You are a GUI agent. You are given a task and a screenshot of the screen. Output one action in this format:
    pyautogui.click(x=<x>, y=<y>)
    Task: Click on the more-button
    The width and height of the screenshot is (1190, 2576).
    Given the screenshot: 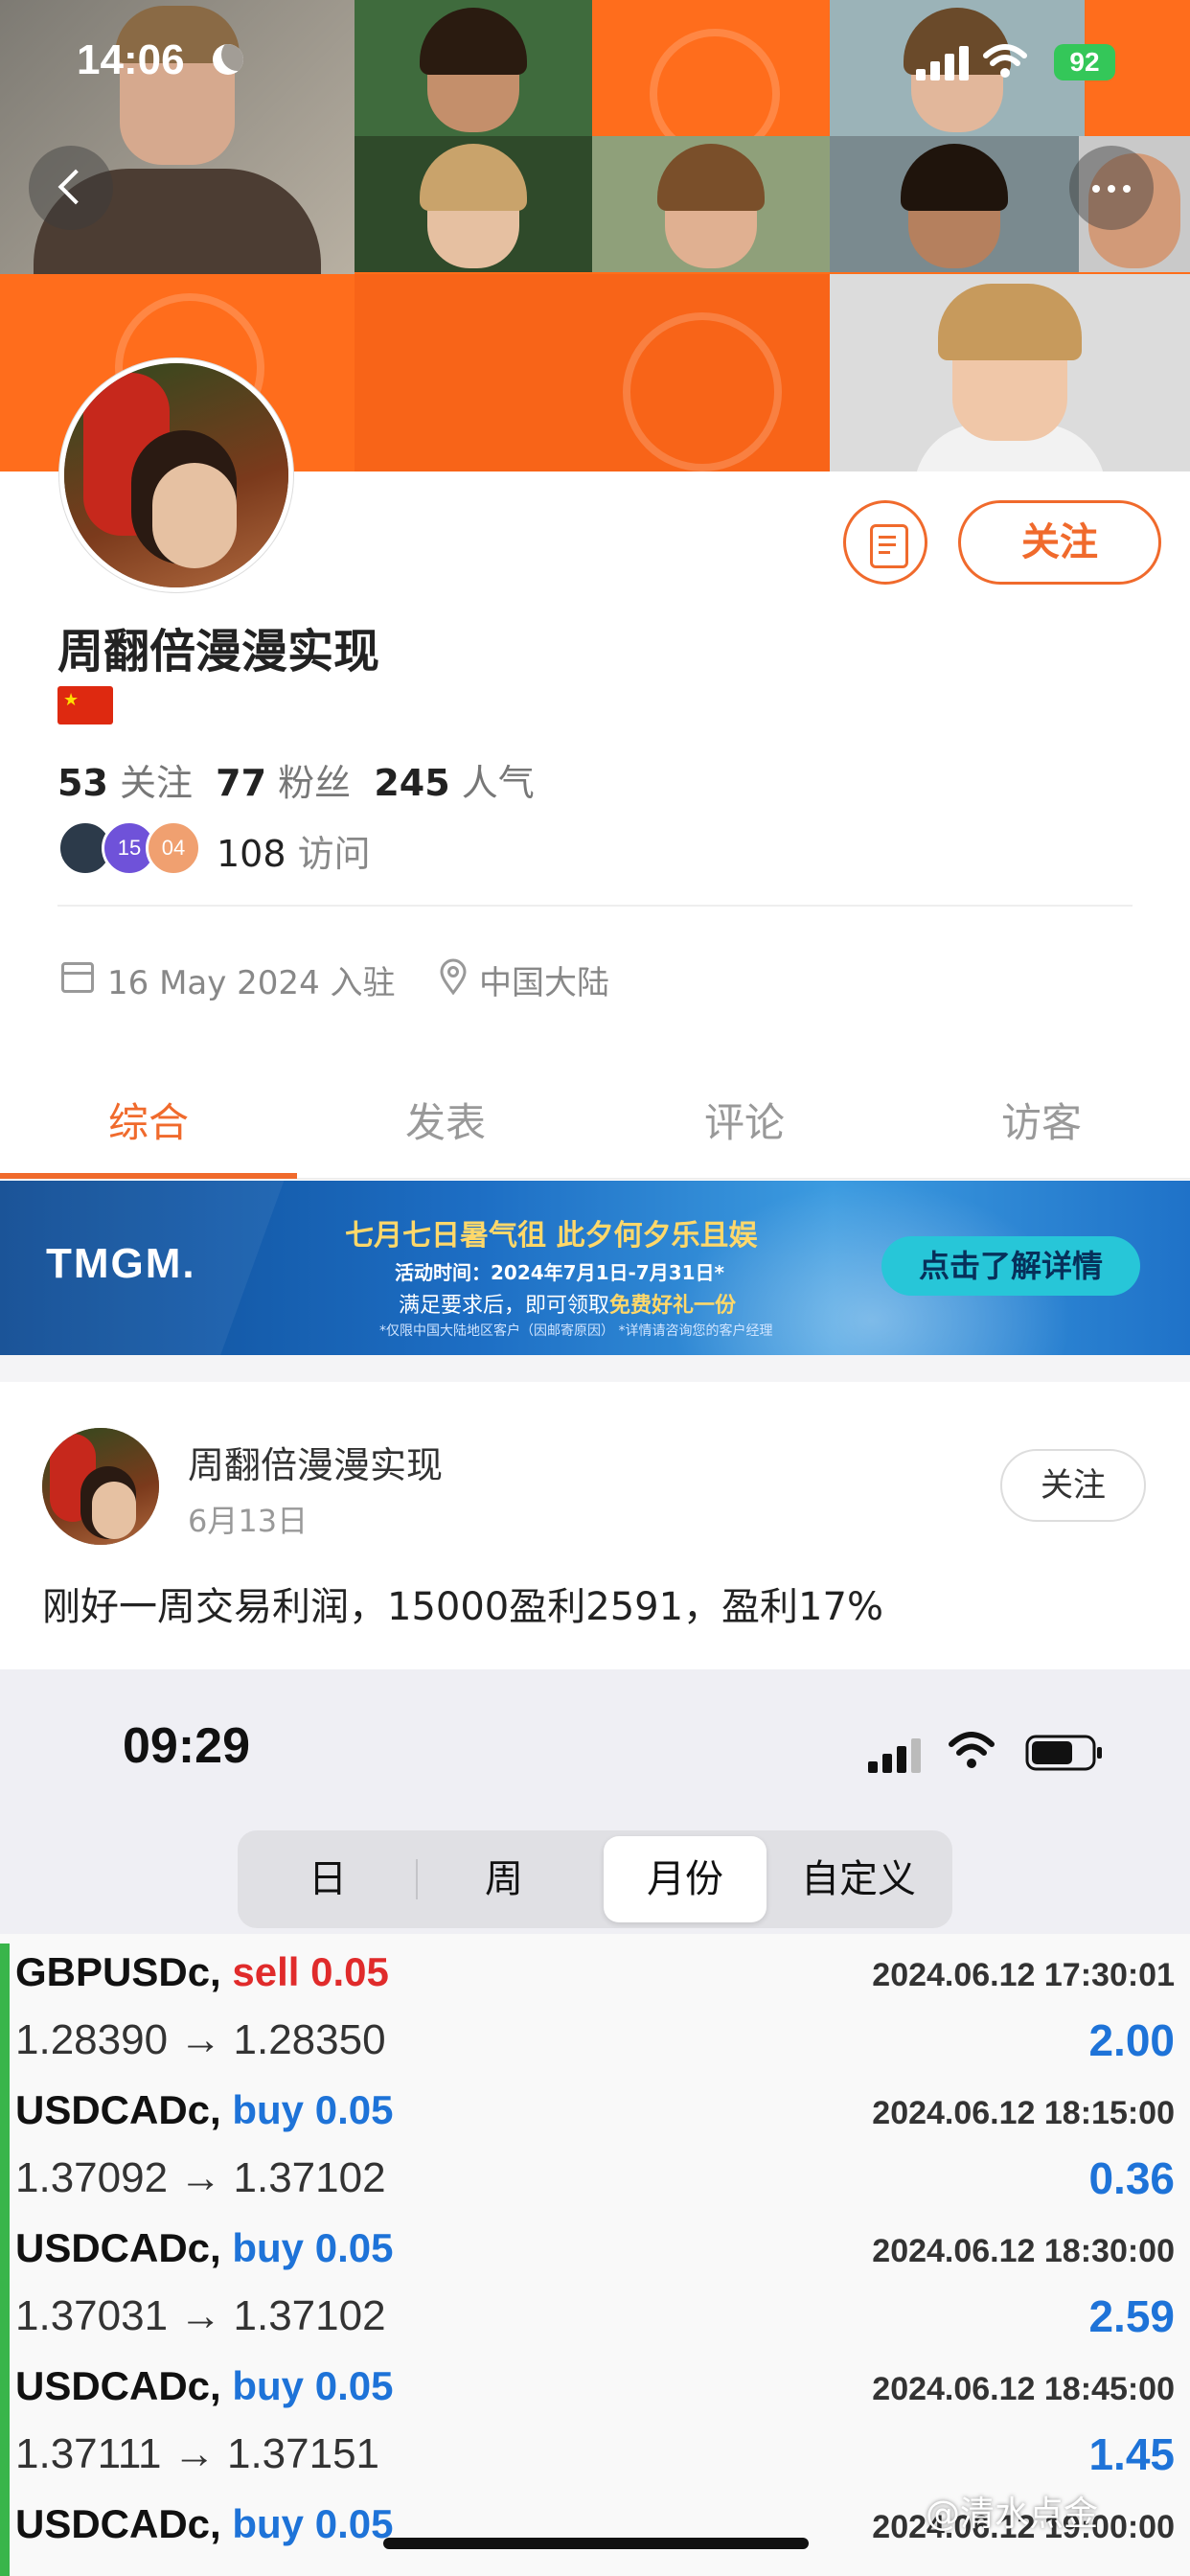 What is the action you would take?
    pyautogui.click(x=1111, y=188)
    